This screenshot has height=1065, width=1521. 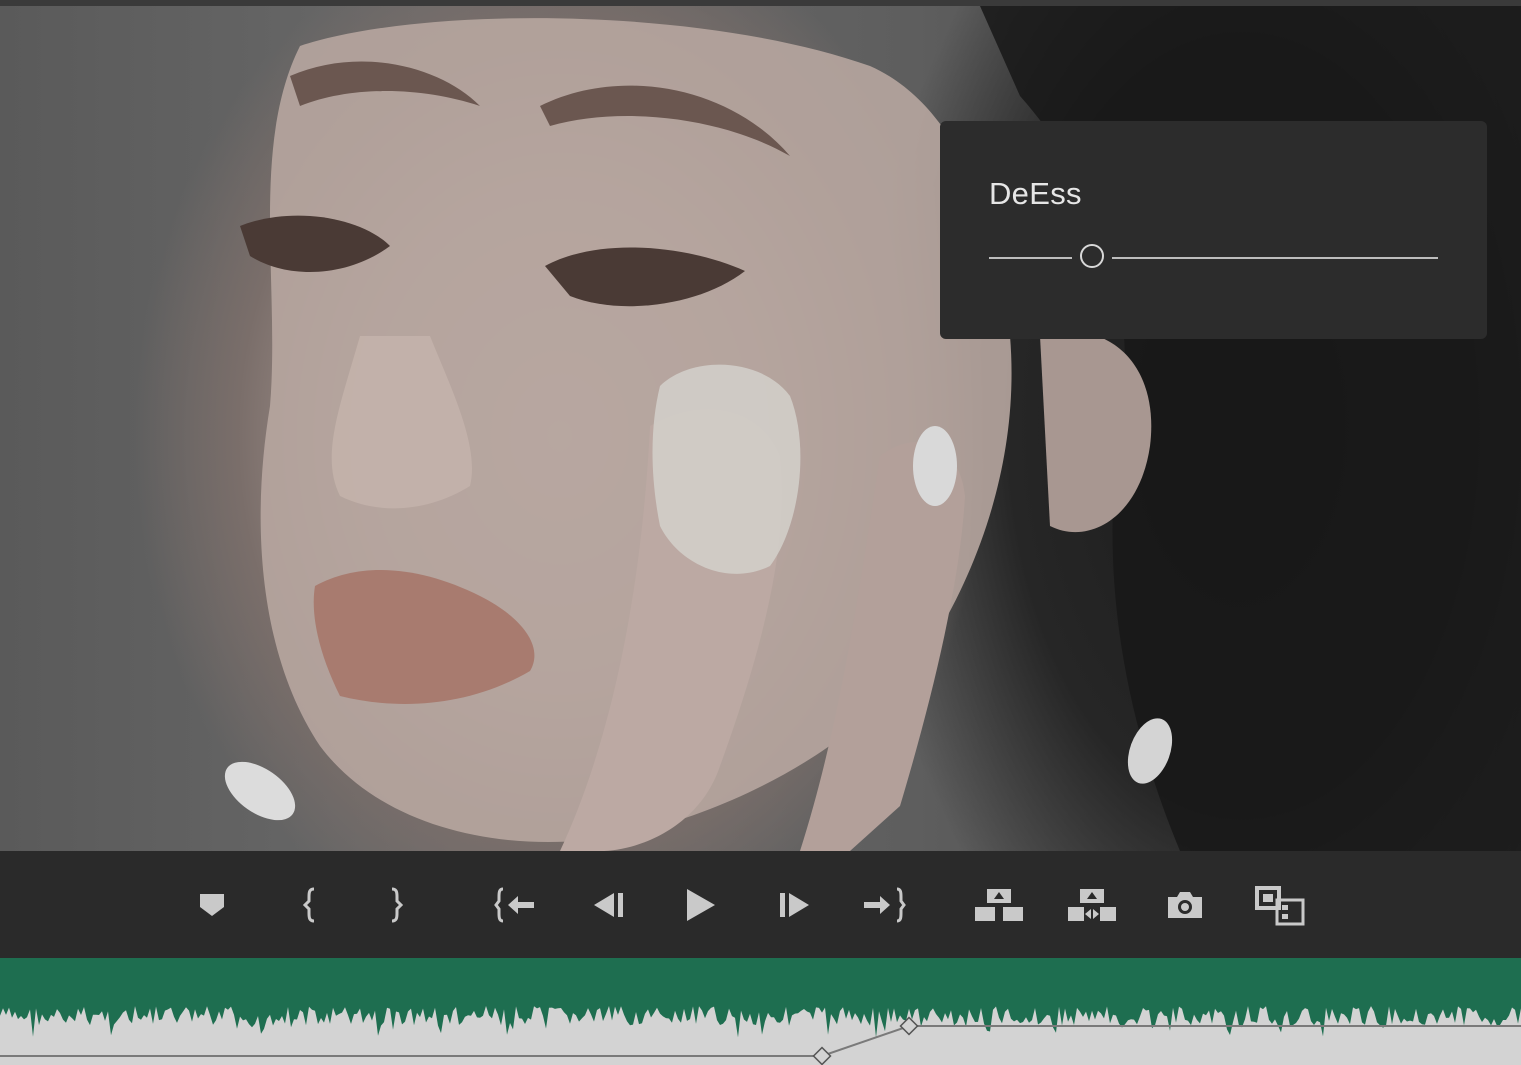 What do you see at coordinates (397, 905) in the screenshot?
I see `mark-out-icon` at bounding box center [397, 905].